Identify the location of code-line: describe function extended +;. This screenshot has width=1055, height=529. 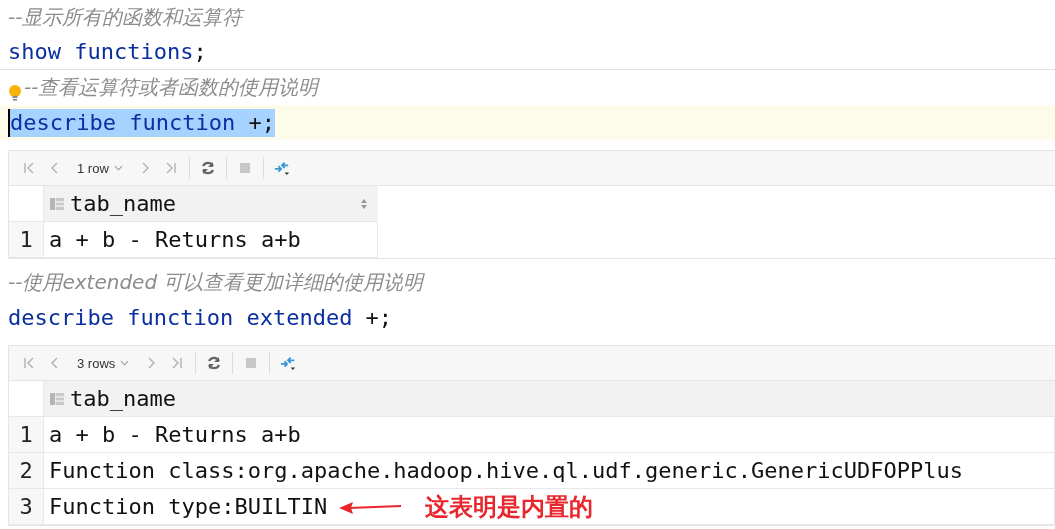
(200, 317).